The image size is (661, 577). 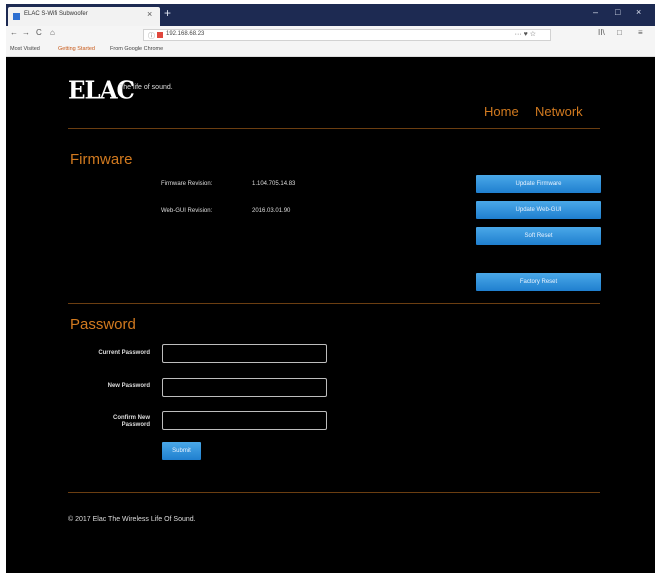 What do you see at coordinates (271, 211) in the screenshot?
I see `webgui-revision-value: 2016.03.01.90` at bounding box center [271, 211].